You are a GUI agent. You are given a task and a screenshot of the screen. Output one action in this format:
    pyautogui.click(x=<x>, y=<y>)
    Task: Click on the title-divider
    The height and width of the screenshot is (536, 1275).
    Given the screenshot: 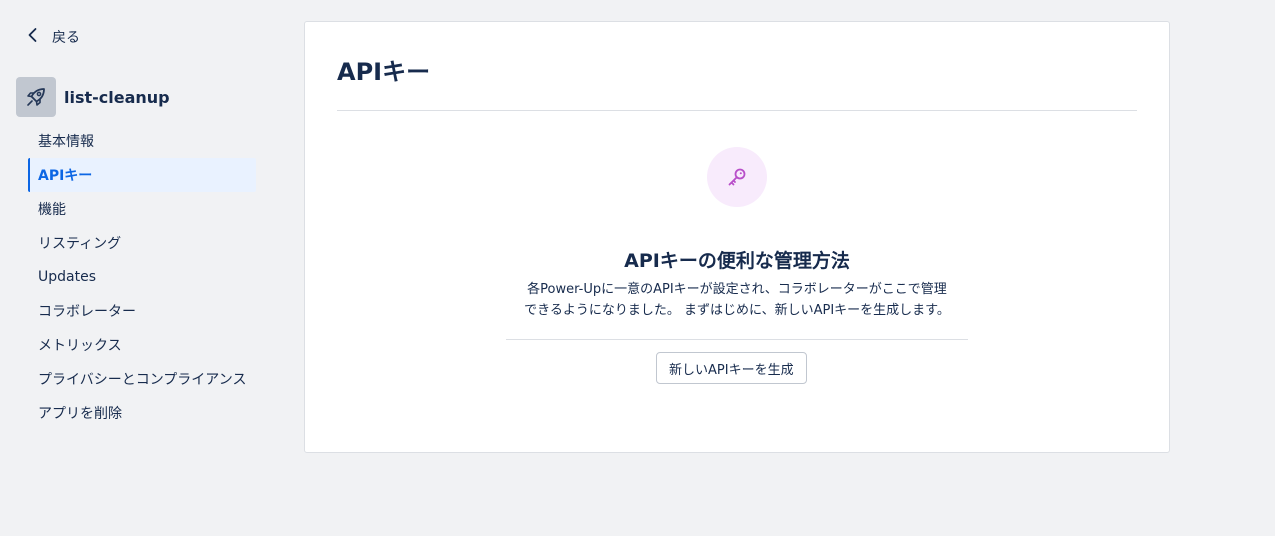 What is the action you would take?
    pyautogui.click(x=737, y=110)
    